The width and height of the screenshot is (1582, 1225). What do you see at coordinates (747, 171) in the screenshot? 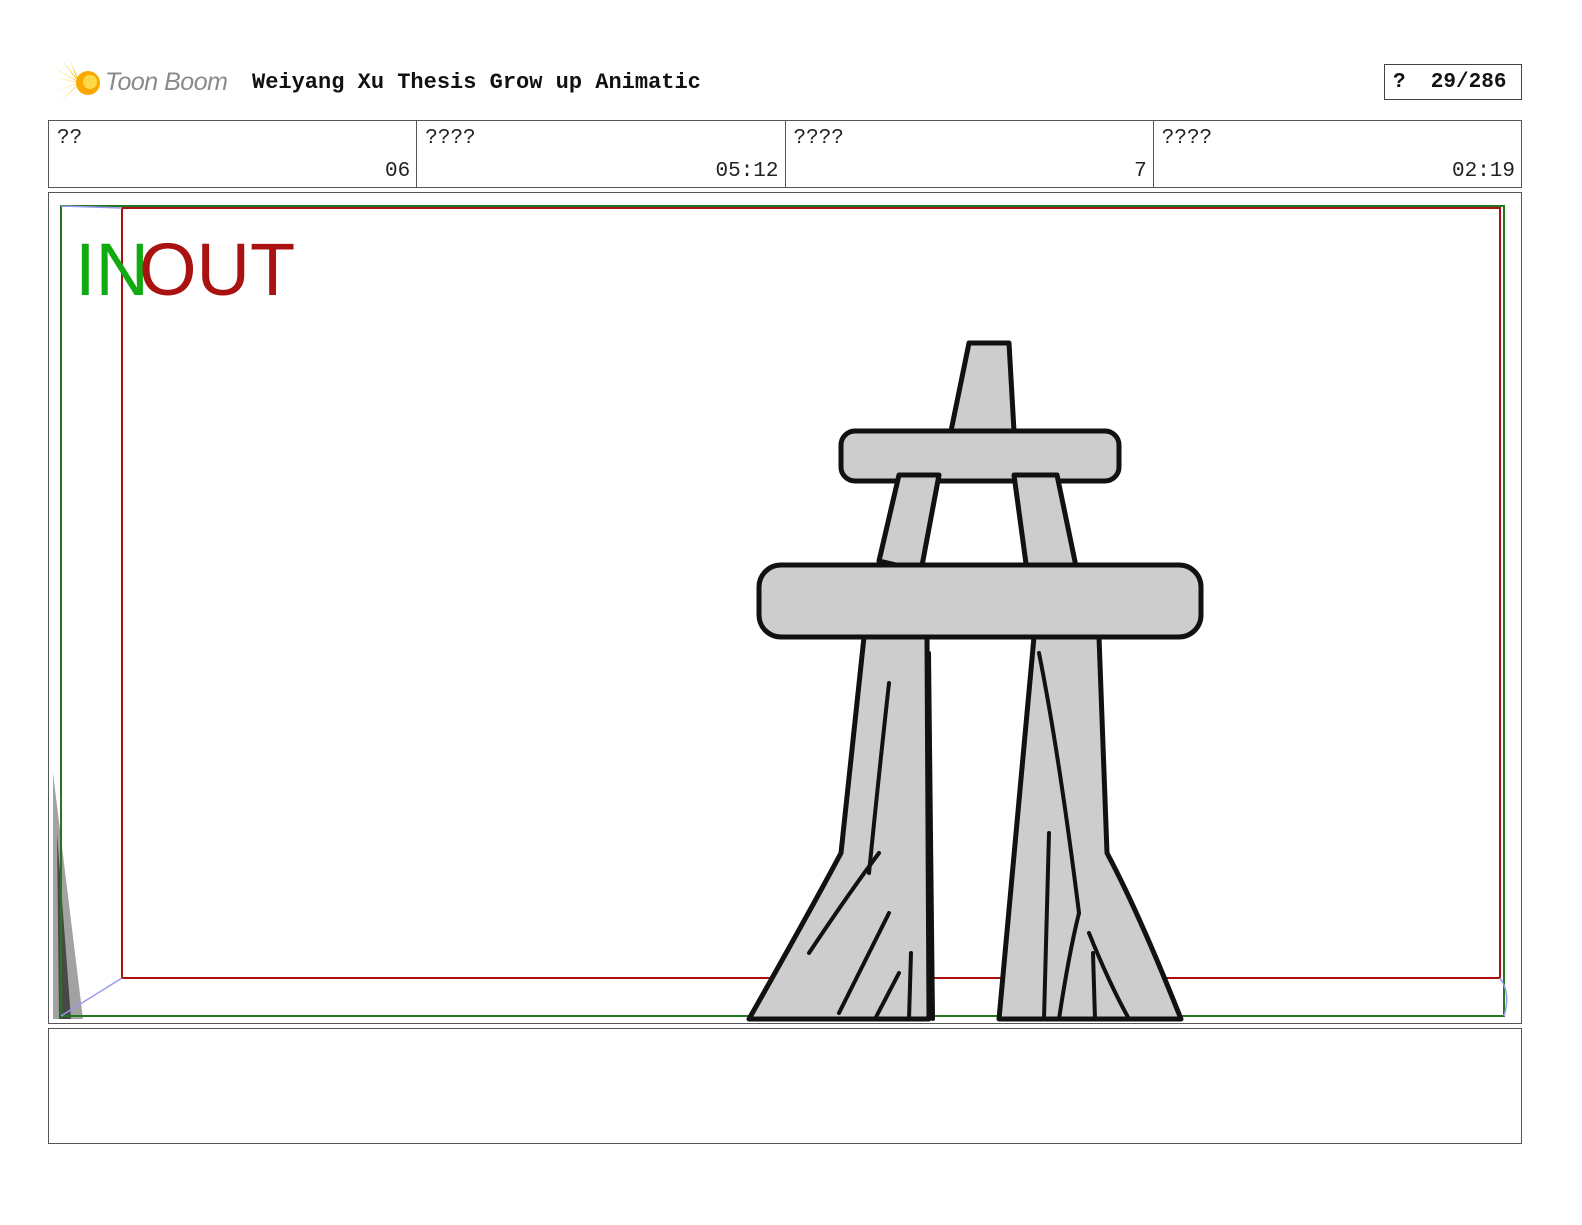
I see `info-value: 05:12` at bounding box center [747, 171].